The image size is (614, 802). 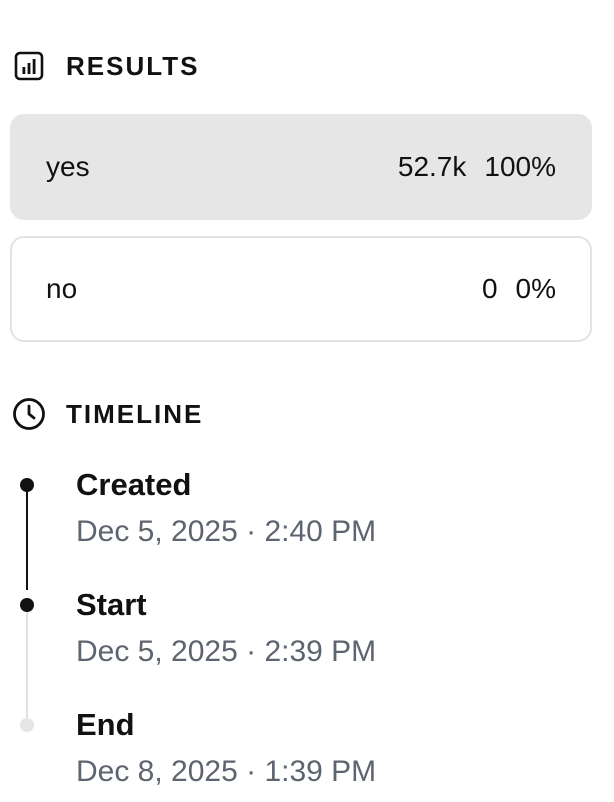 What do you see at coordinates (29, 66) in the screenshot?
I see `bar-chart-icon` at bounding box center [29, 66].